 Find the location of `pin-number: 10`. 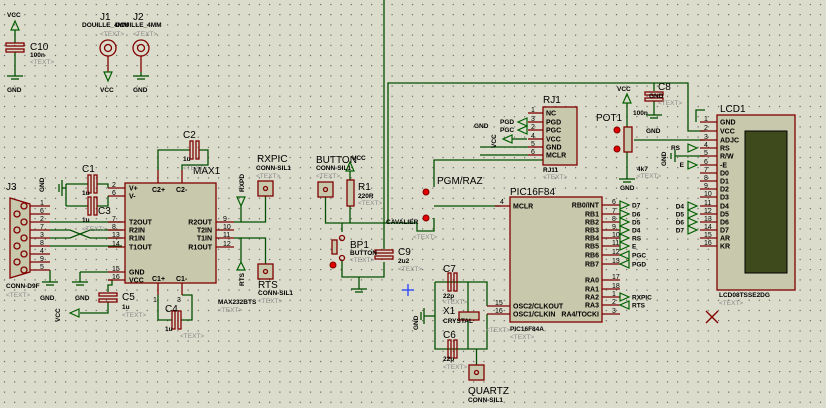

pin-number: 10 is located at coordinates (708, 194).